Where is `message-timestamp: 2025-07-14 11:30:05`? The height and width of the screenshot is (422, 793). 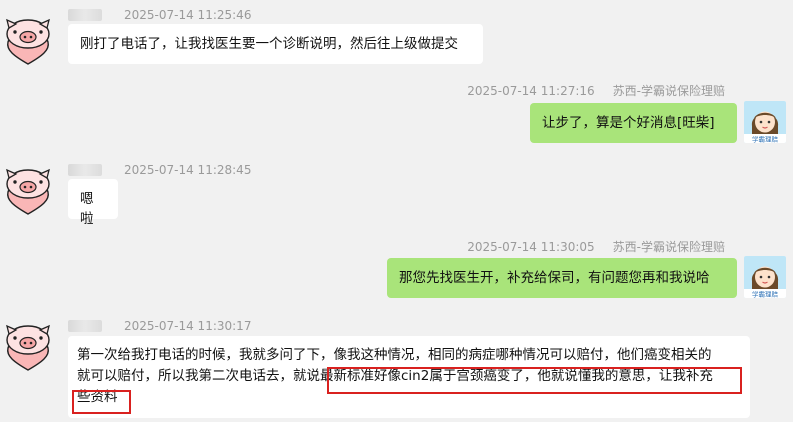
message-timestamp: 2025-07-14 11:30:05 is located at coordinates (531, 247).